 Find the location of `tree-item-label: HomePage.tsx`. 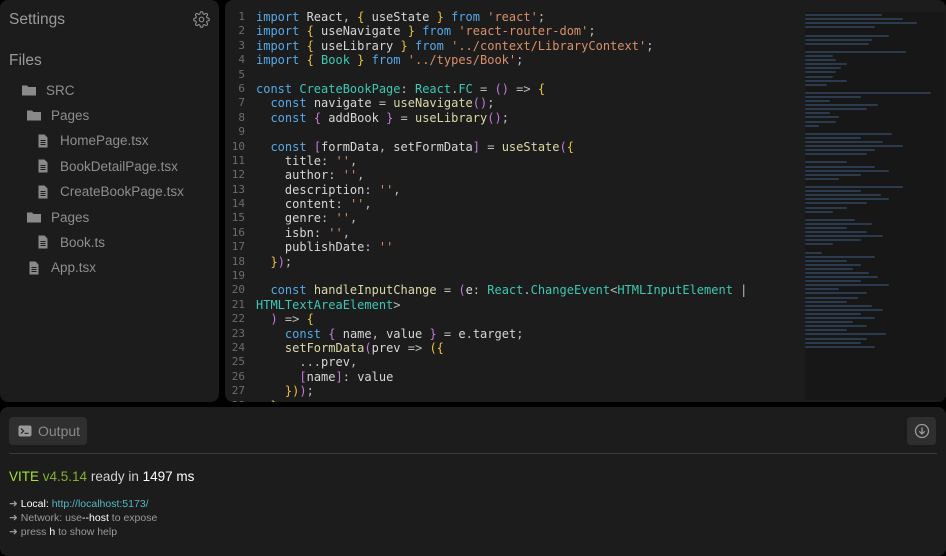

tree-item-label: HomePage.tsx is located at coordinates (104, 141).